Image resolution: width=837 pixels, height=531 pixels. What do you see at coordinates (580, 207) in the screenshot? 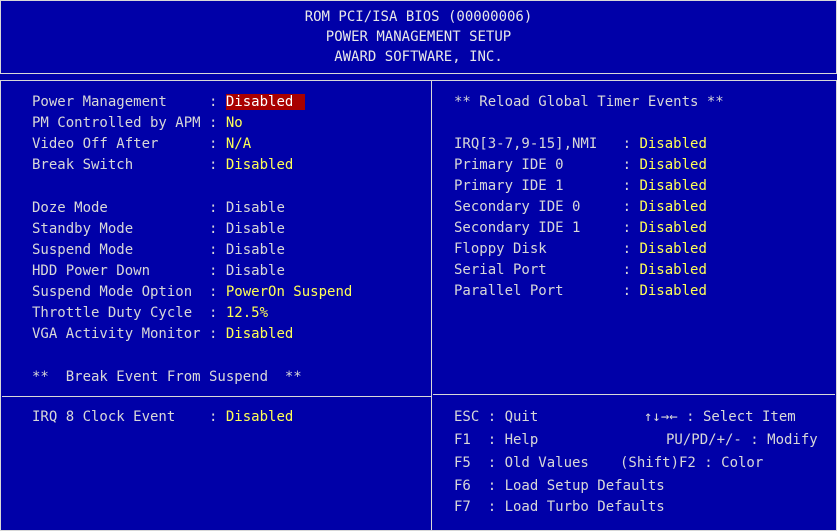
I see `timer-event-secondary-ide0: Secondary IDE 0 : Disabled` at bounding box center [580, 207].